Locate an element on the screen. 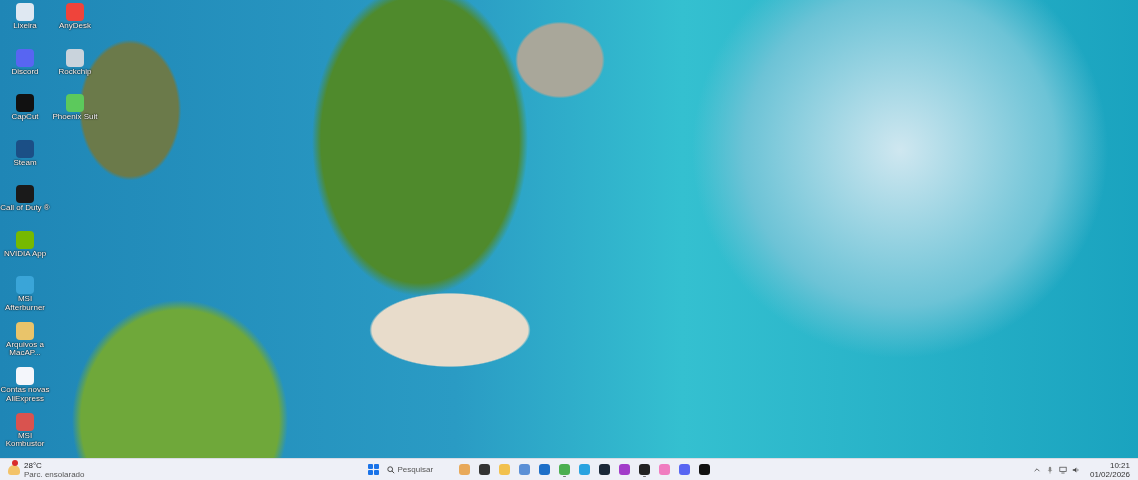  speaker-icon is located at coordinates (1075, 469).